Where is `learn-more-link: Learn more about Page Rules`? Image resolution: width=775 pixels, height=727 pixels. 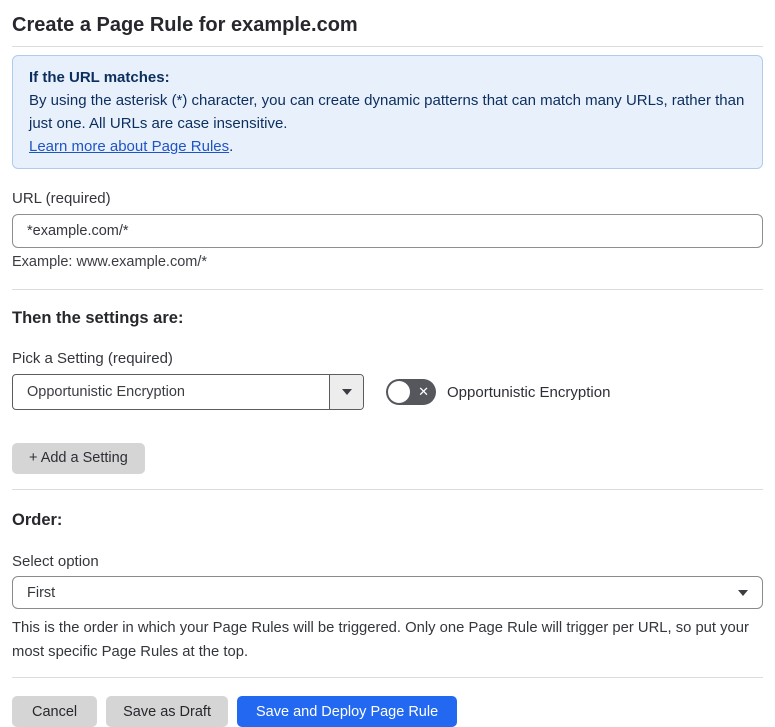 learn-more-link: Learn more about Page Rules is located at coordinates (129, 146).